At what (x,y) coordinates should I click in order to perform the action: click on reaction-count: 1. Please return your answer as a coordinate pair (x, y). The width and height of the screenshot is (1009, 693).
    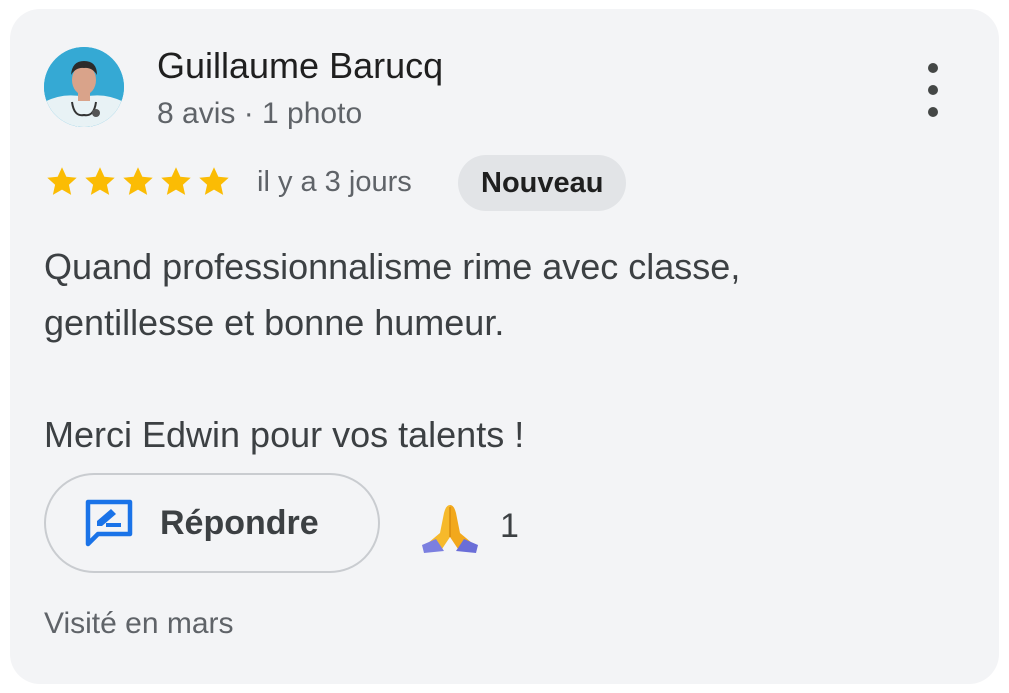
    Looking at the image, I should click on (509, 526).